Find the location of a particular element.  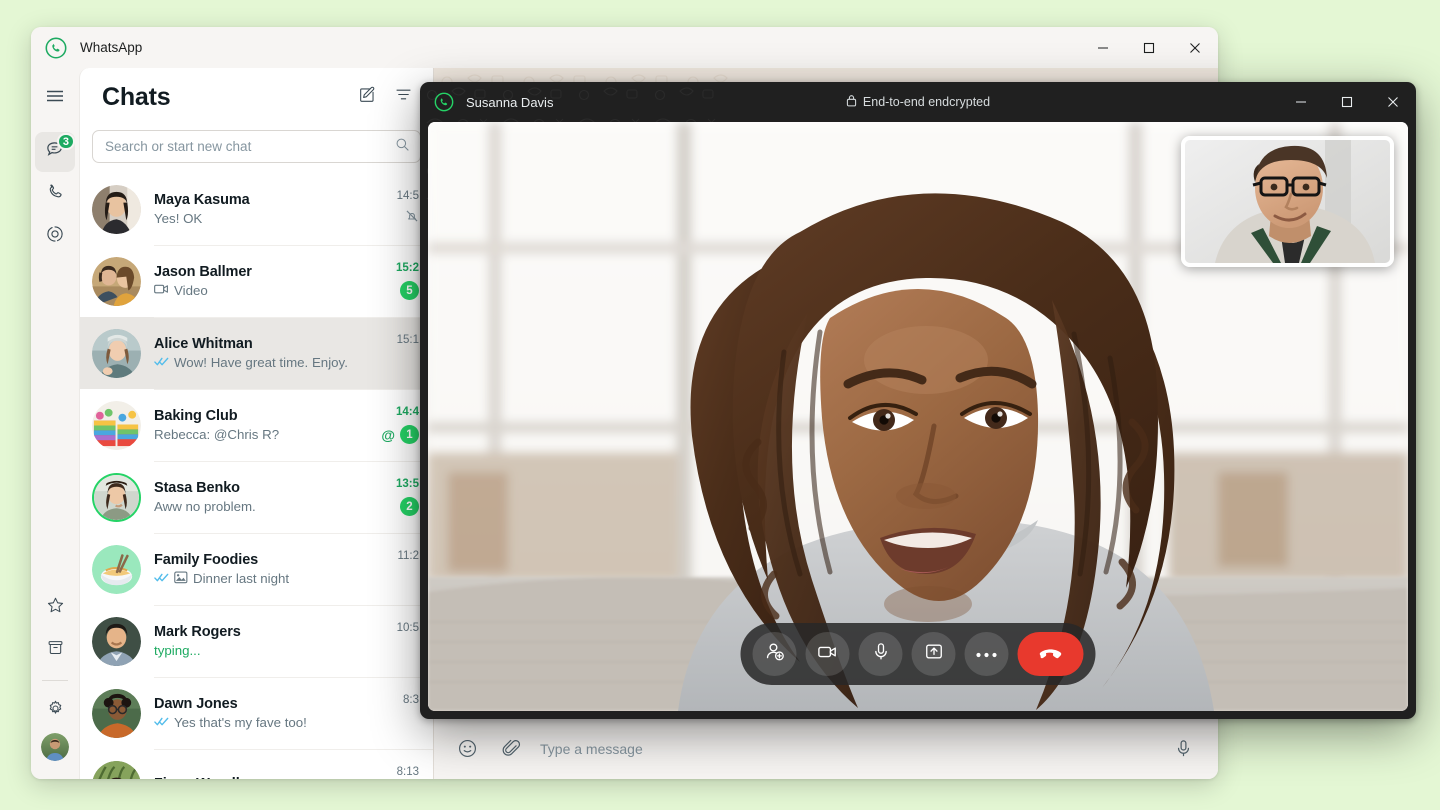

chat-item-time: 8:3 is located at coordinates (411, 700).